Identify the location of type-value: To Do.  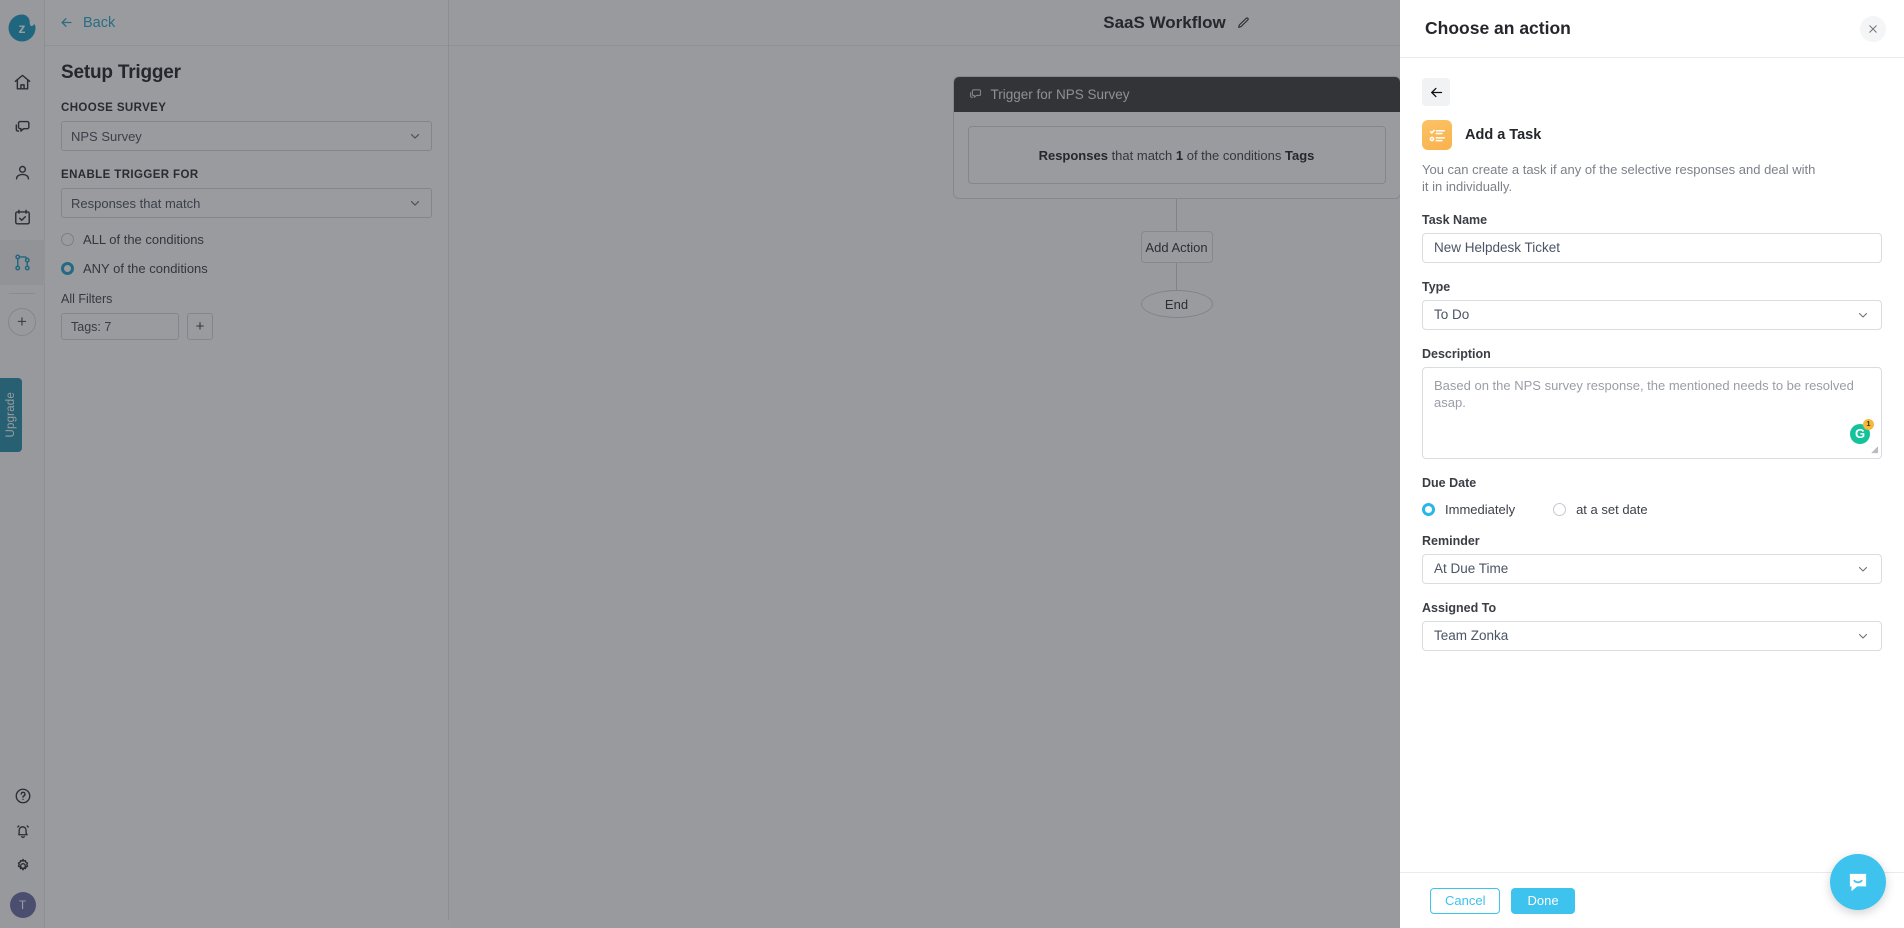
(1452, 315).